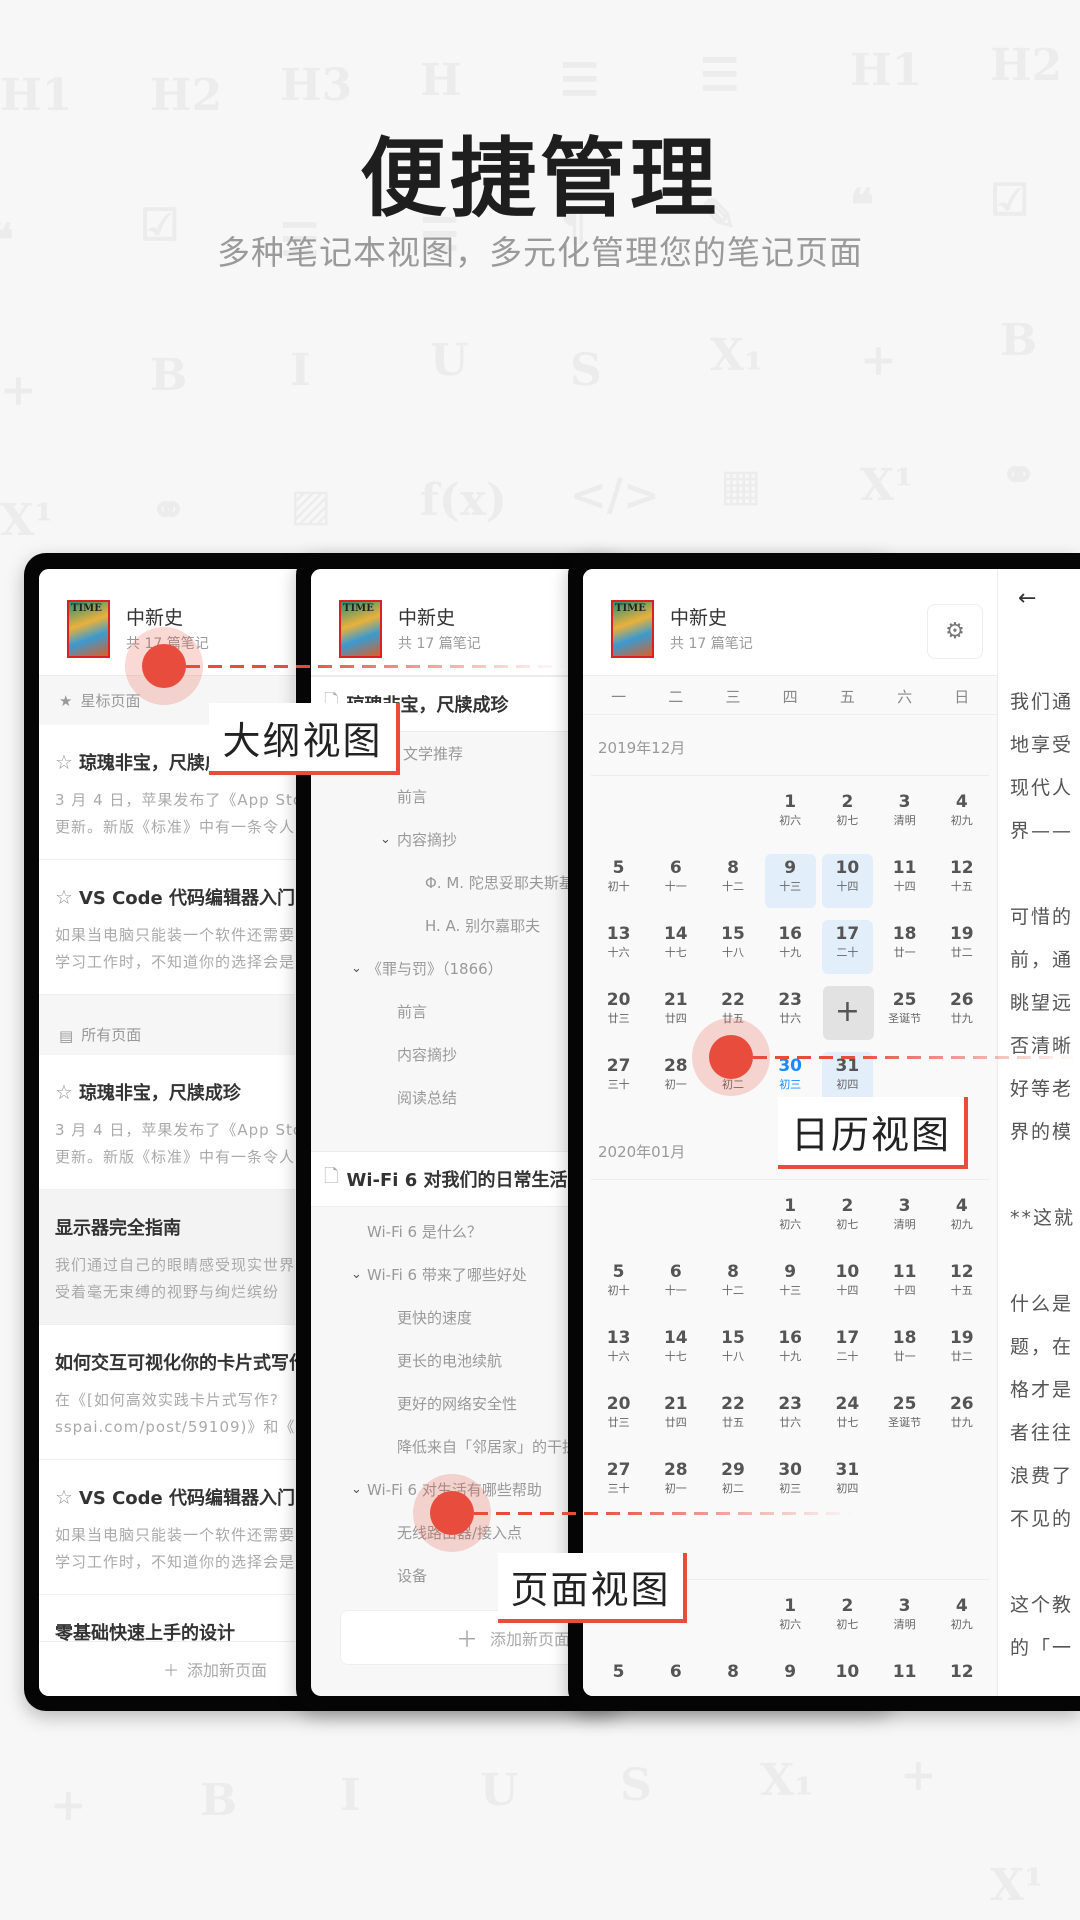 The height and width of the screenshot is (1920, 1080). Describe the element at coordinates (1027, 598) in the screenshot. I see `arrow-left-icon: ←` at that location.